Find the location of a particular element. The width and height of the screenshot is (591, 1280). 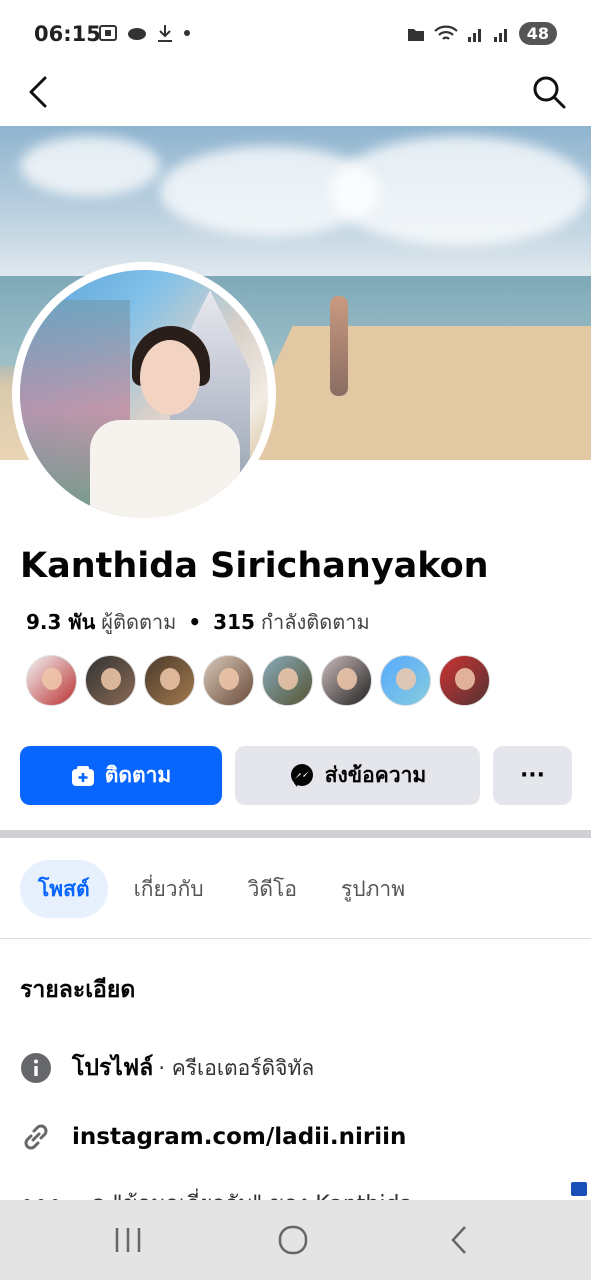

tab-videos: วิดีโอ is located at coordinates (272, 889).